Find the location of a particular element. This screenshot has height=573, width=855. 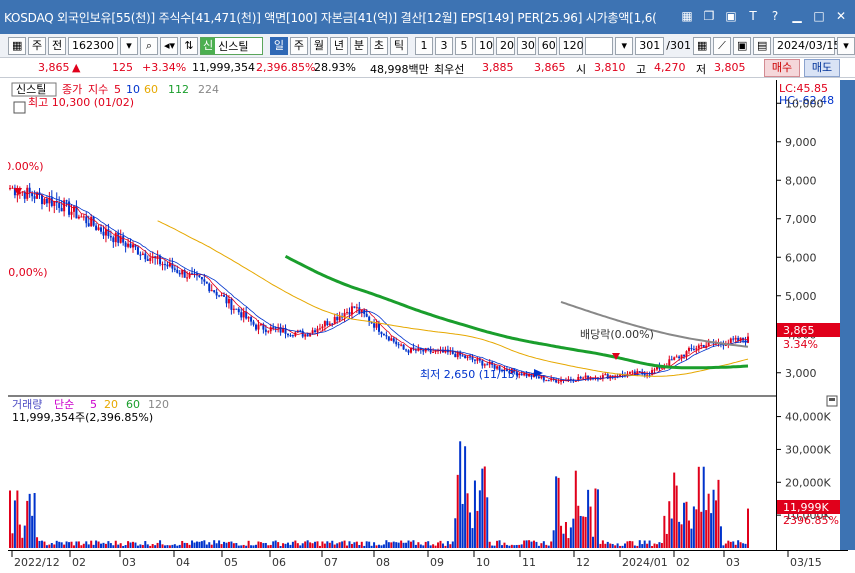

period-day-button: 일 is located at coordinates (278, 45).